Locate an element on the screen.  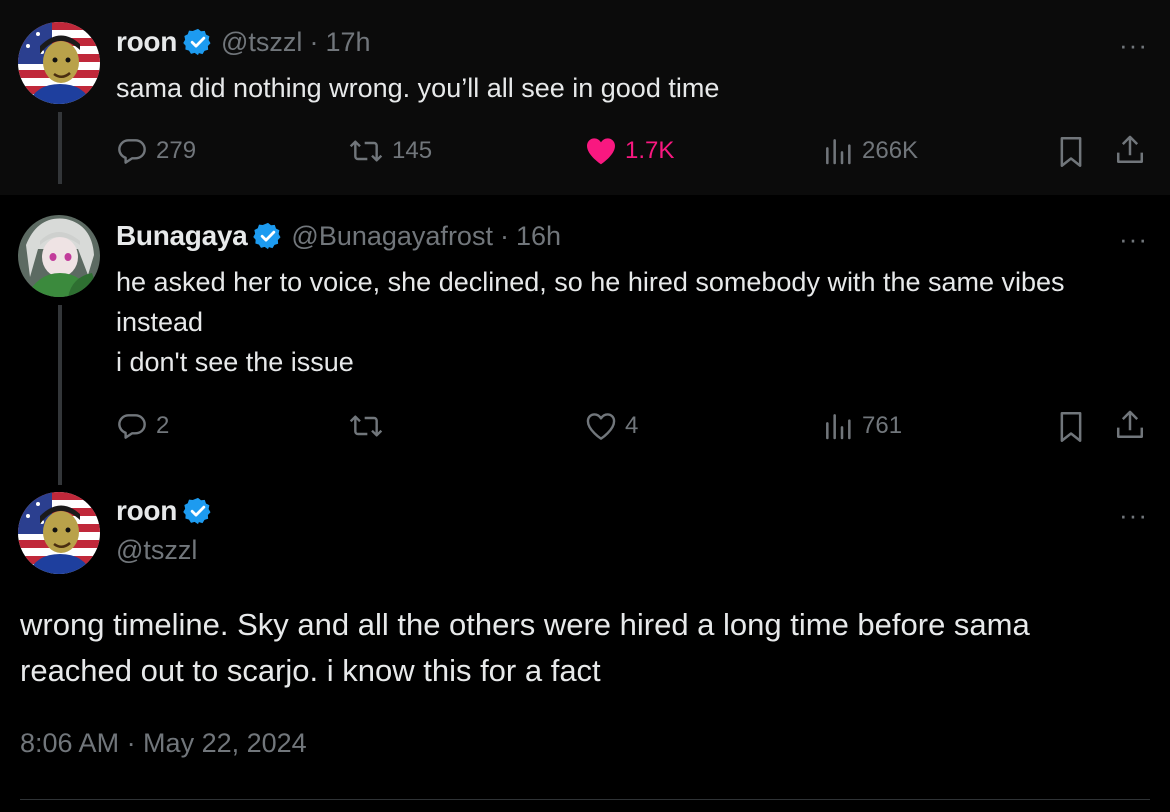
thread-connector-line is located at coordinates (60, 395).